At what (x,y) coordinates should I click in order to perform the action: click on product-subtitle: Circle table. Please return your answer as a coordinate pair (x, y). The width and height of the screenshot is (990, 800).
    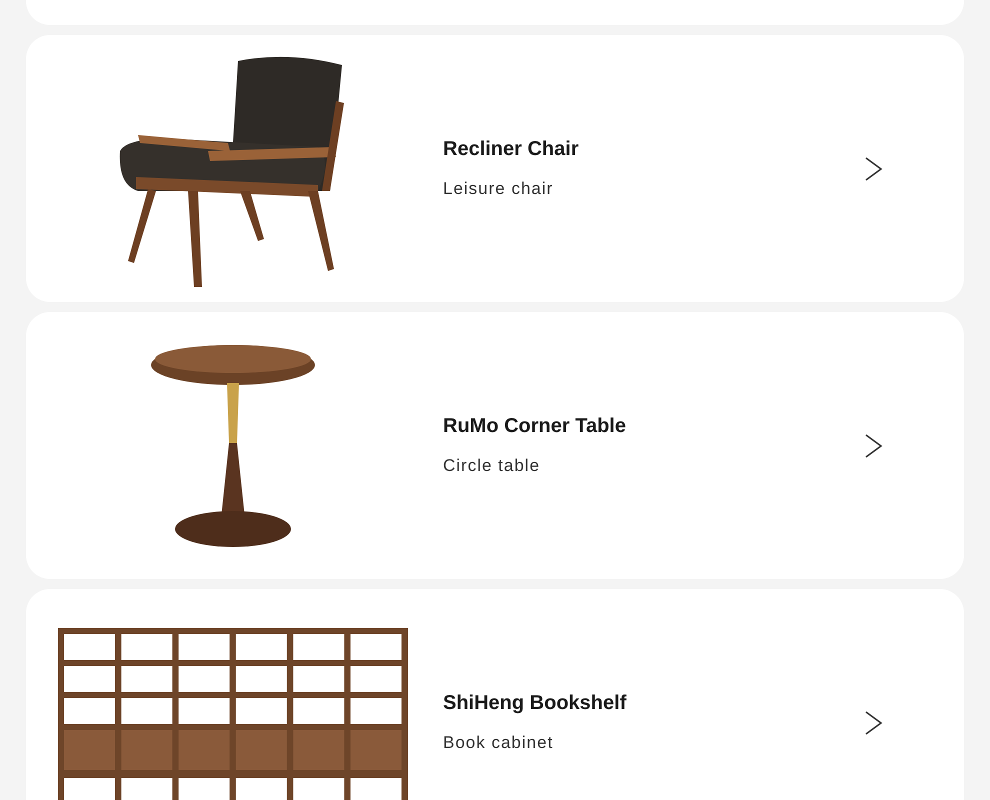
    Looking at the image, I should click on (492, 466).